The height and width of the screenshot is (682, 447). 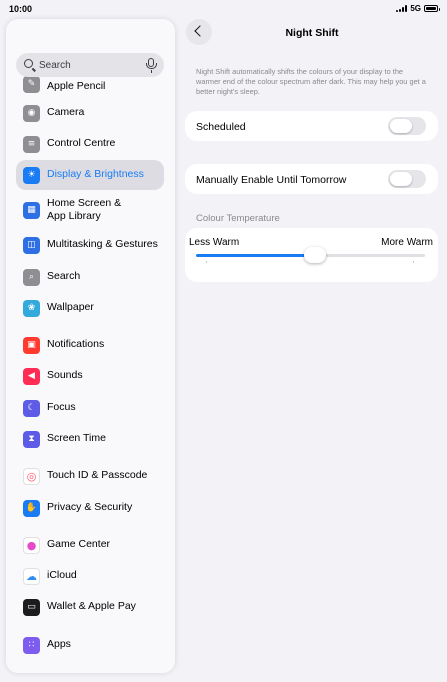 I want to click on status-indicators: 5G, so click(x=418, y=8).